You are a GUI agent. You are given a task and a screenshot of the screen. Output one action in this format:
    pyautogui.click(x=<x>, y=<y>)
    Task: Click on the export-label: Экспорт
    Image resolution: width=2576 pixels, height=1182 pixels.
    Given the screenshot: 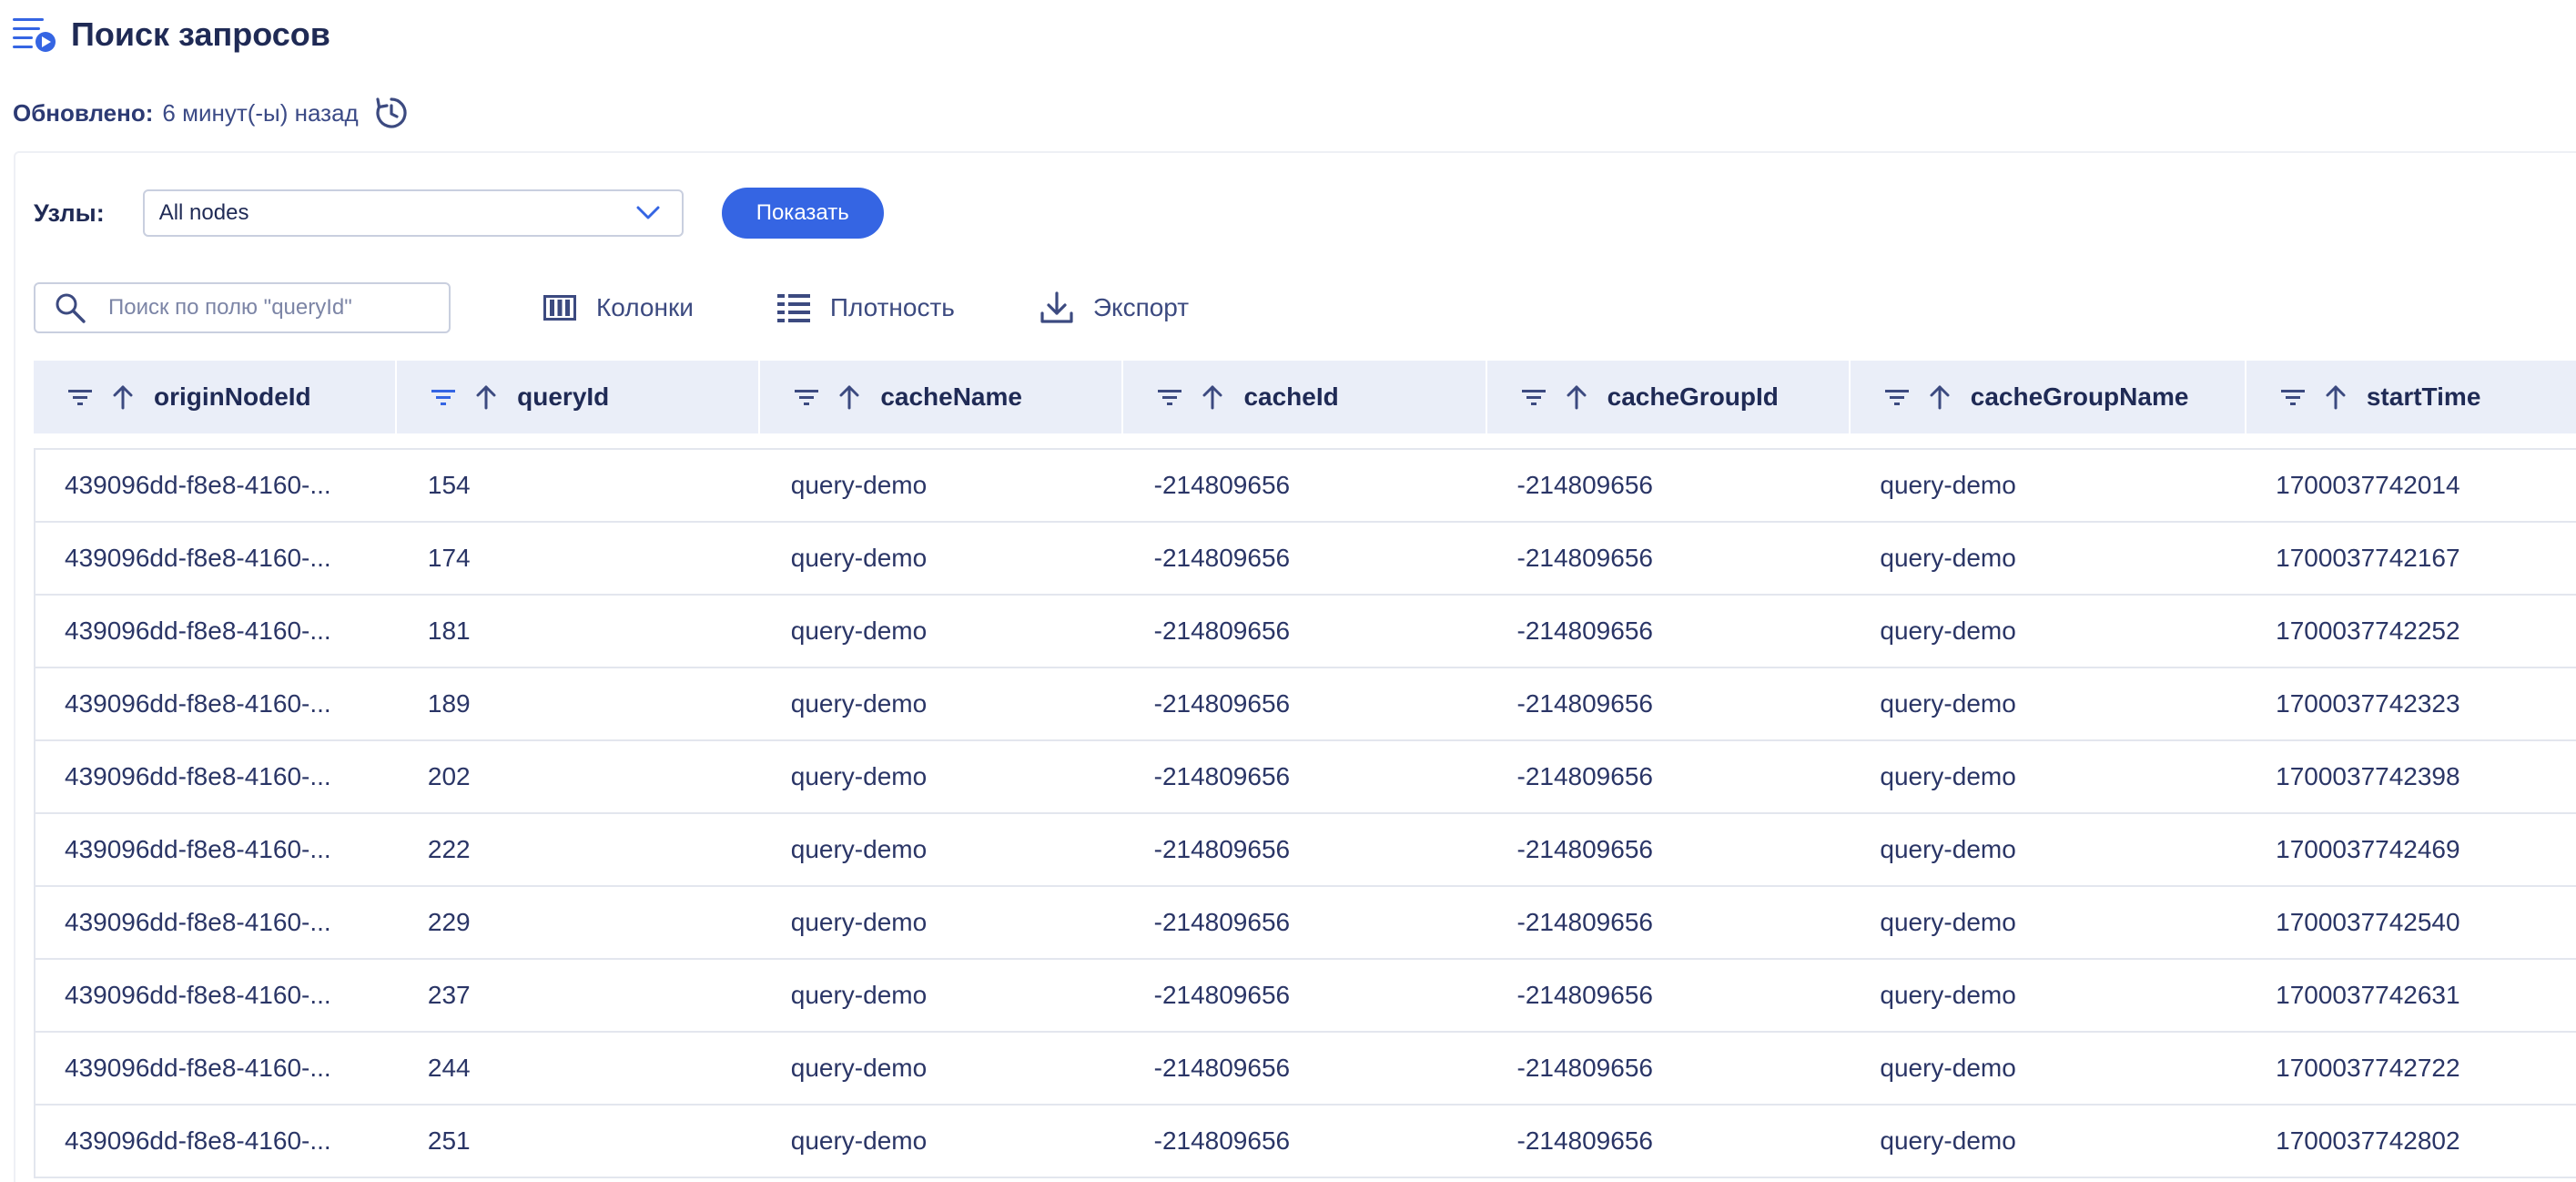 What is the action you would take?
    pyautogui.click(x=1141, y=307)
    